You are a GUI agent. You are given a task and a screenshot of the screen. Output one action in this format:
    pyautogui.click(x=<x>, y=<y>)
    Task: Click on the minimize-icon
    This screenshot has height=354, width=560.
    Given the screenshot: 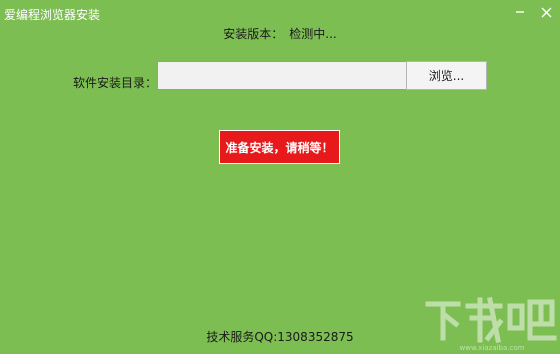 What is the action you would take?
    pyautogui.click(x=520, y=12)
    